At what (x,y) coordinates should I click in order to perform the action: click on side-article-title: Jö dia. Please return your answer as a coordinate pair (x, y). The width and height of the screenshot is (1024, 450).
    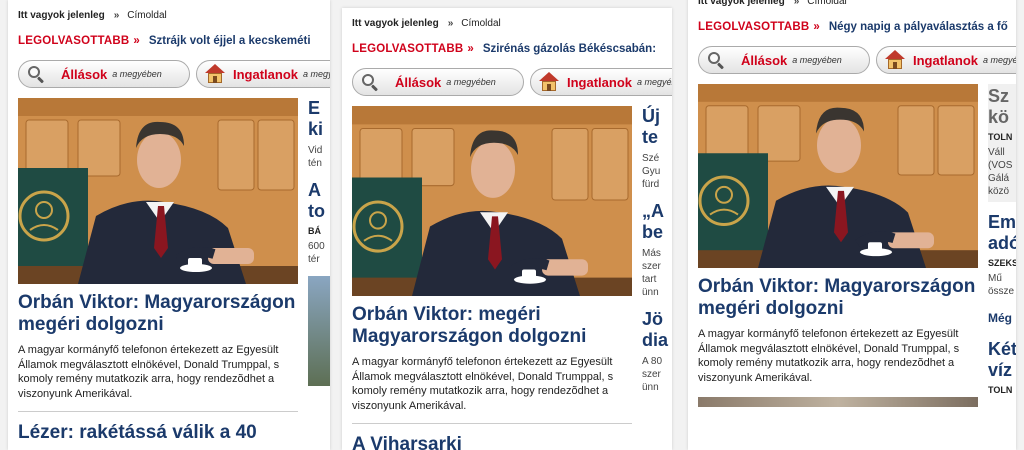
    Looking at the image, I should click on (655, 329).